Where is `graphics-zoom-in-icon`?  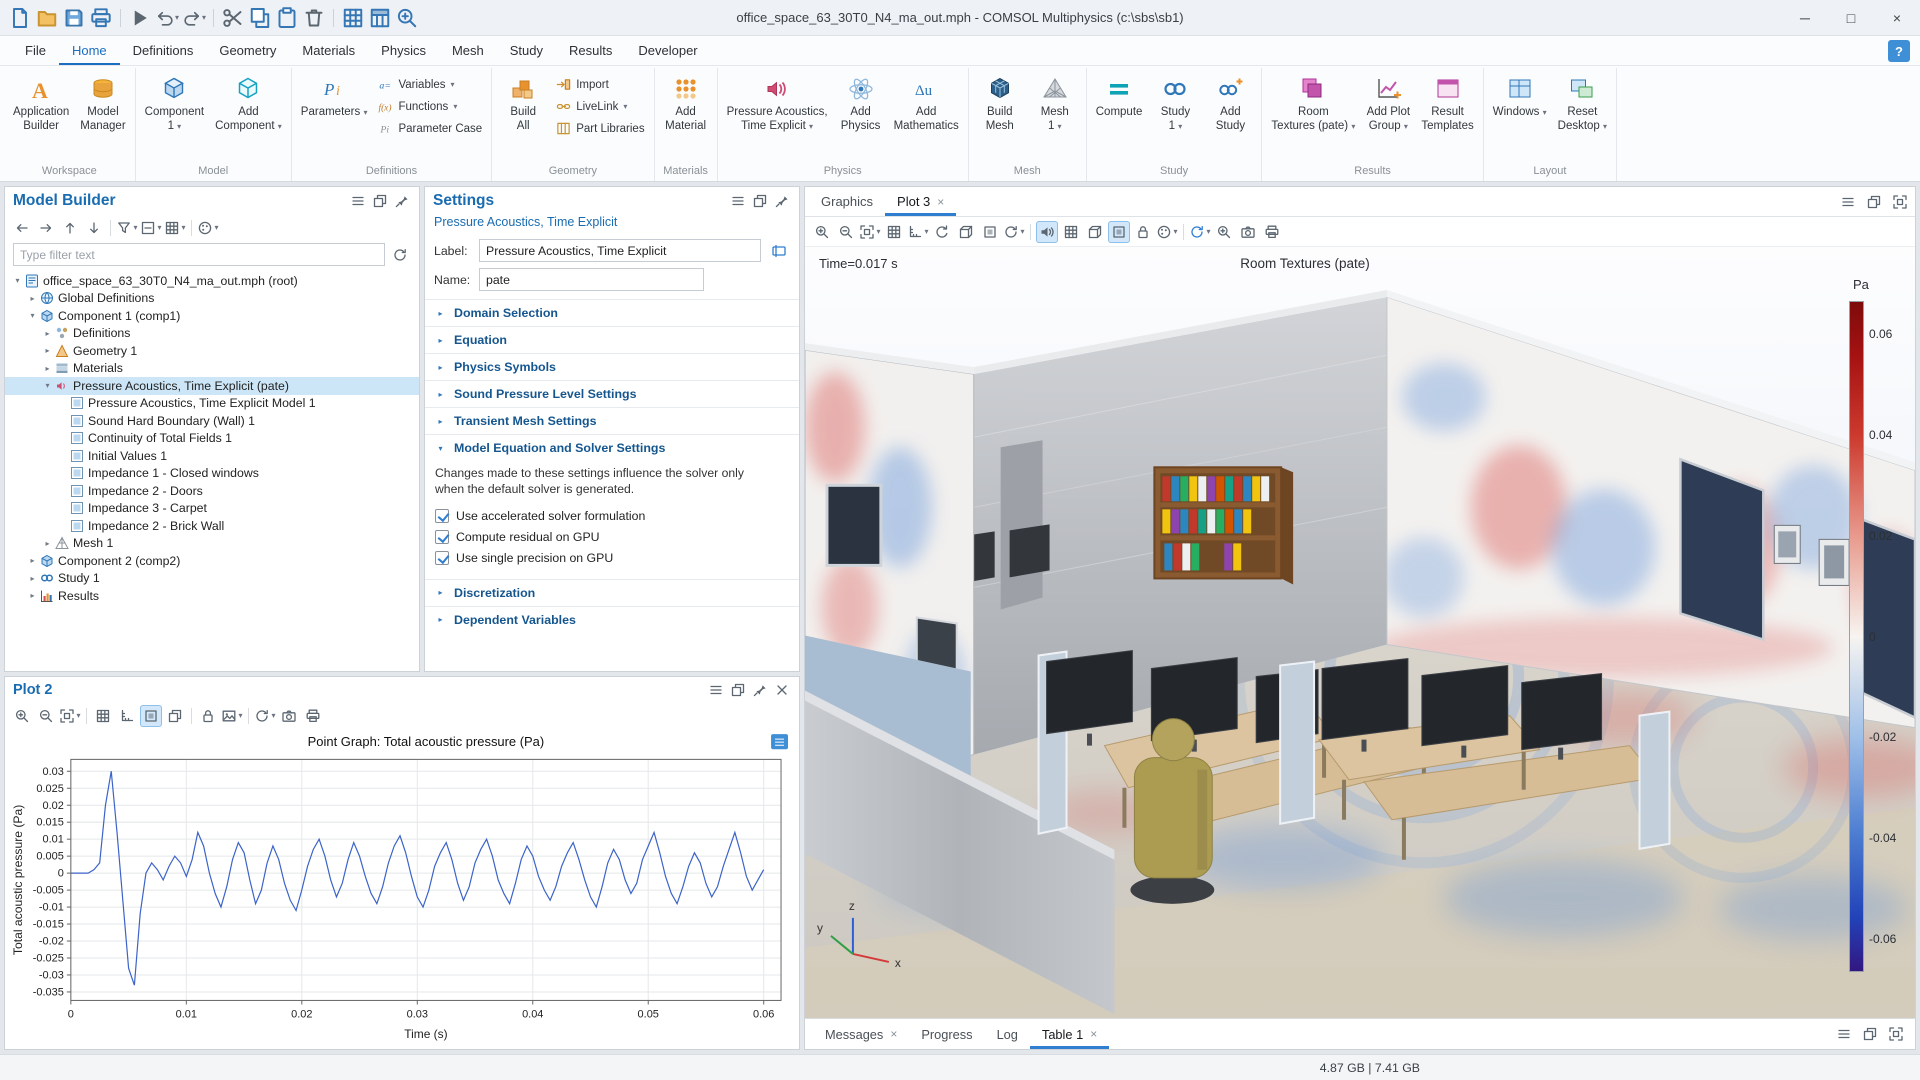 graphics-zoom-in-icon is located at coordinates (822, 232).